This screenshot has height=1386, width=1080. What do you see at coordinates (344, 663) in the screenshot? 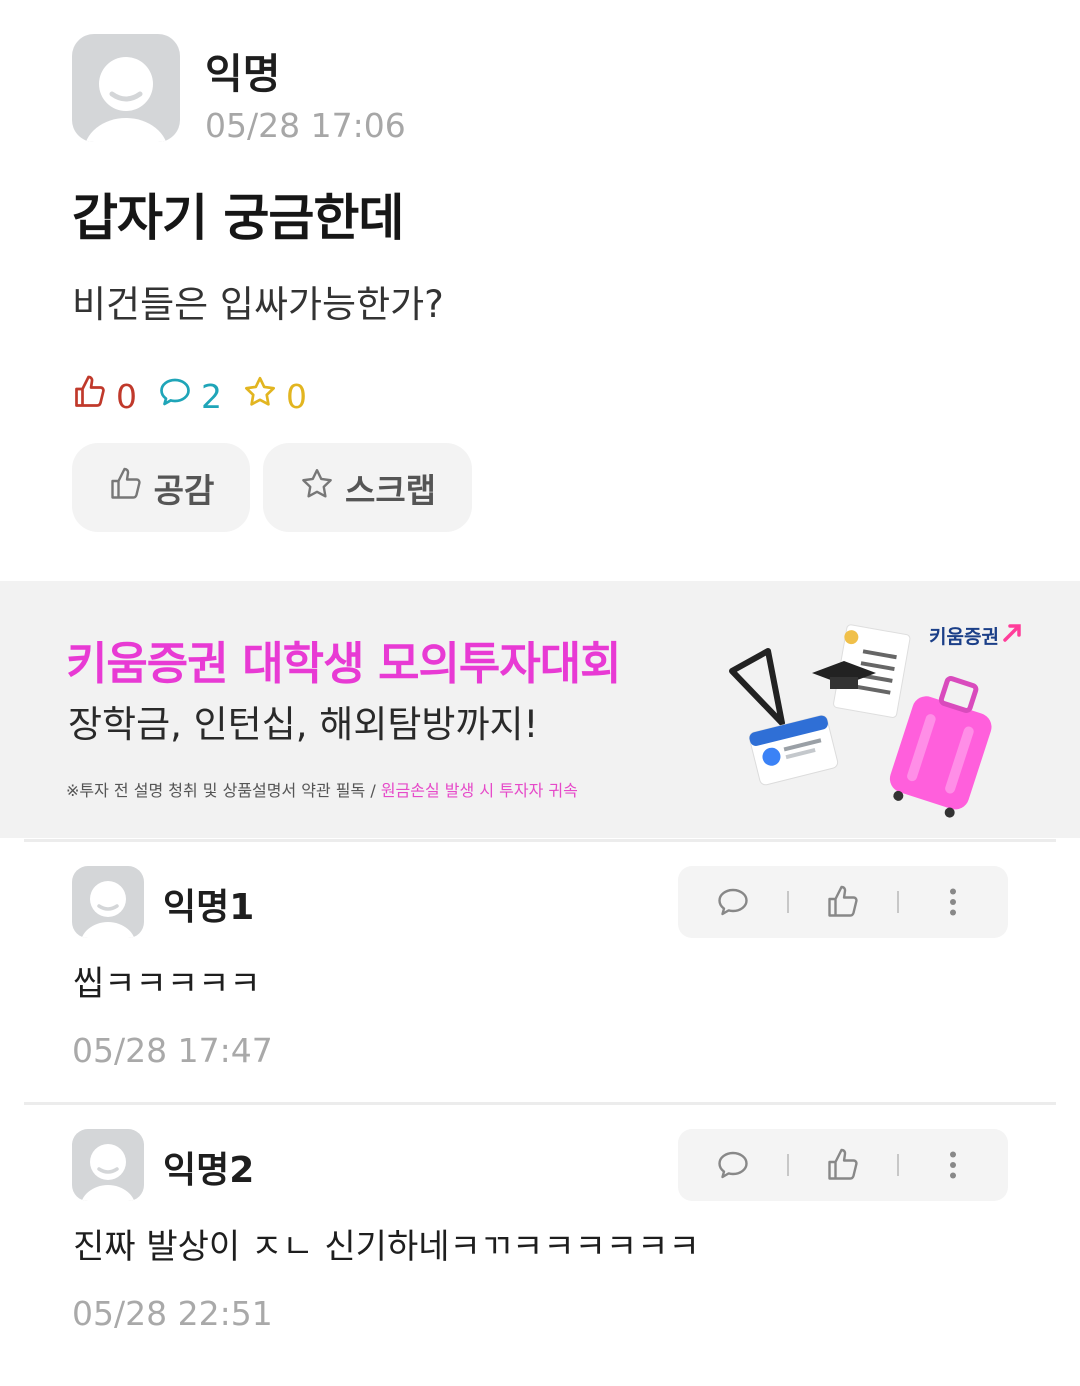
I see `ad-headline: 키움증권 대학생 모의투자대회` at bounding box center [344, 663].